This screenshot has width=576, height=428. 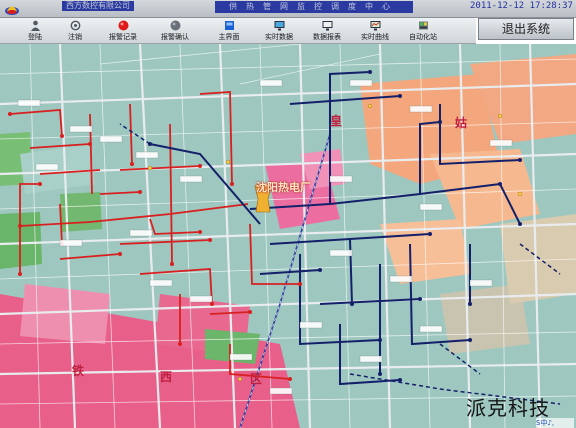 I want to click on report-icon, so click(x=327, y=26).